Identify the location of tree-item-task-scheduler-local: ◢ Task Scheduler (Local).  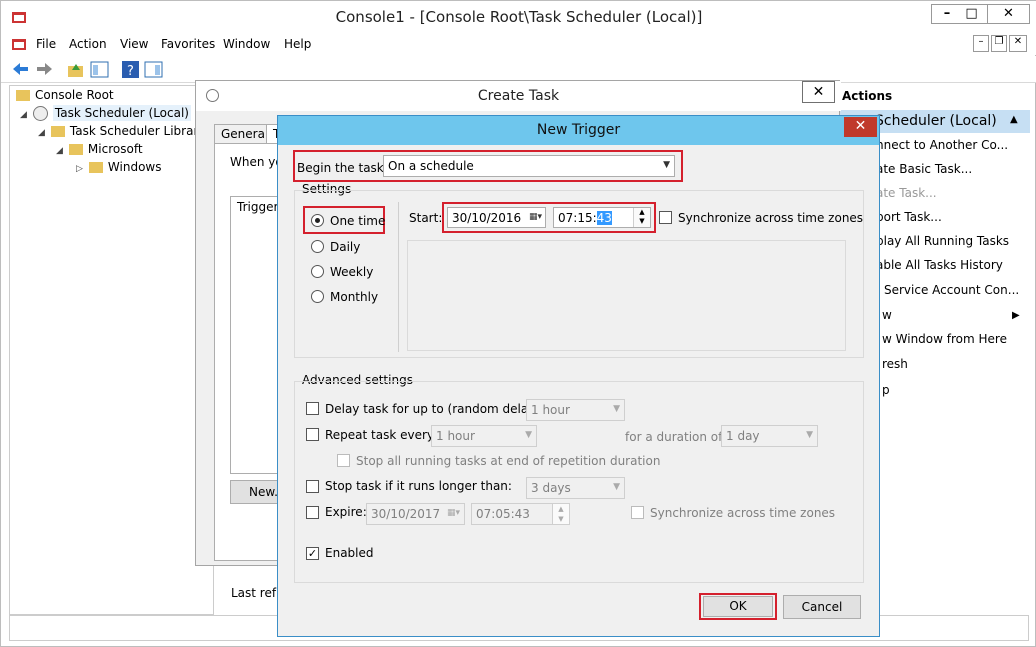
(105, 114).